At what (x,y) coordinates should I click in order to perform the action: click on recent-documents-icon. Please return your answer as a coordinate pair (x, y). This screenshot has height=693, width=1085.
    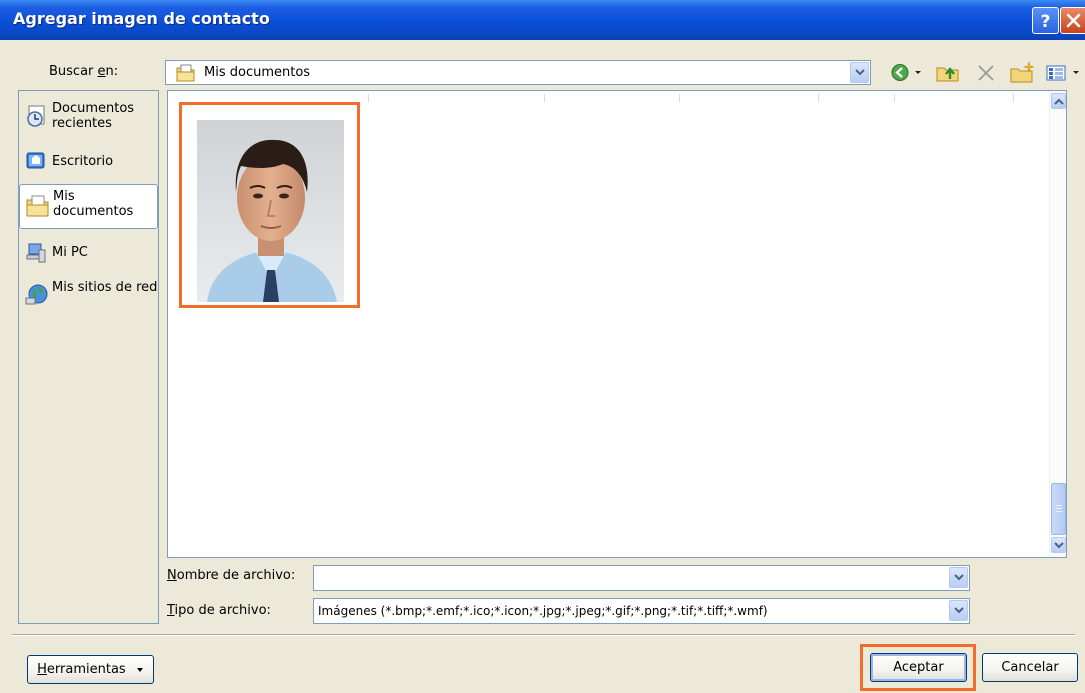
    Looking at the image, I should click on (36, 116).